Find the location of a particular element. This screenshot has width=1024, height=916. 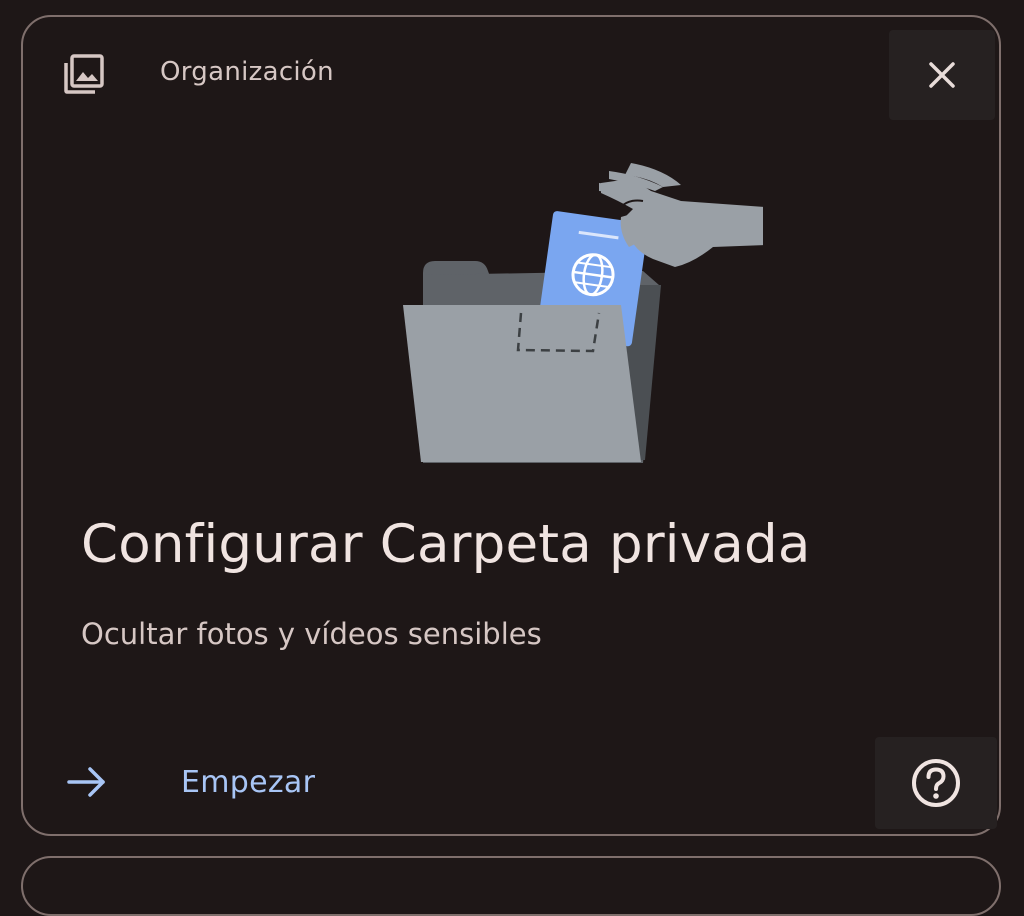

next-card is located at coordinates (511, 886).